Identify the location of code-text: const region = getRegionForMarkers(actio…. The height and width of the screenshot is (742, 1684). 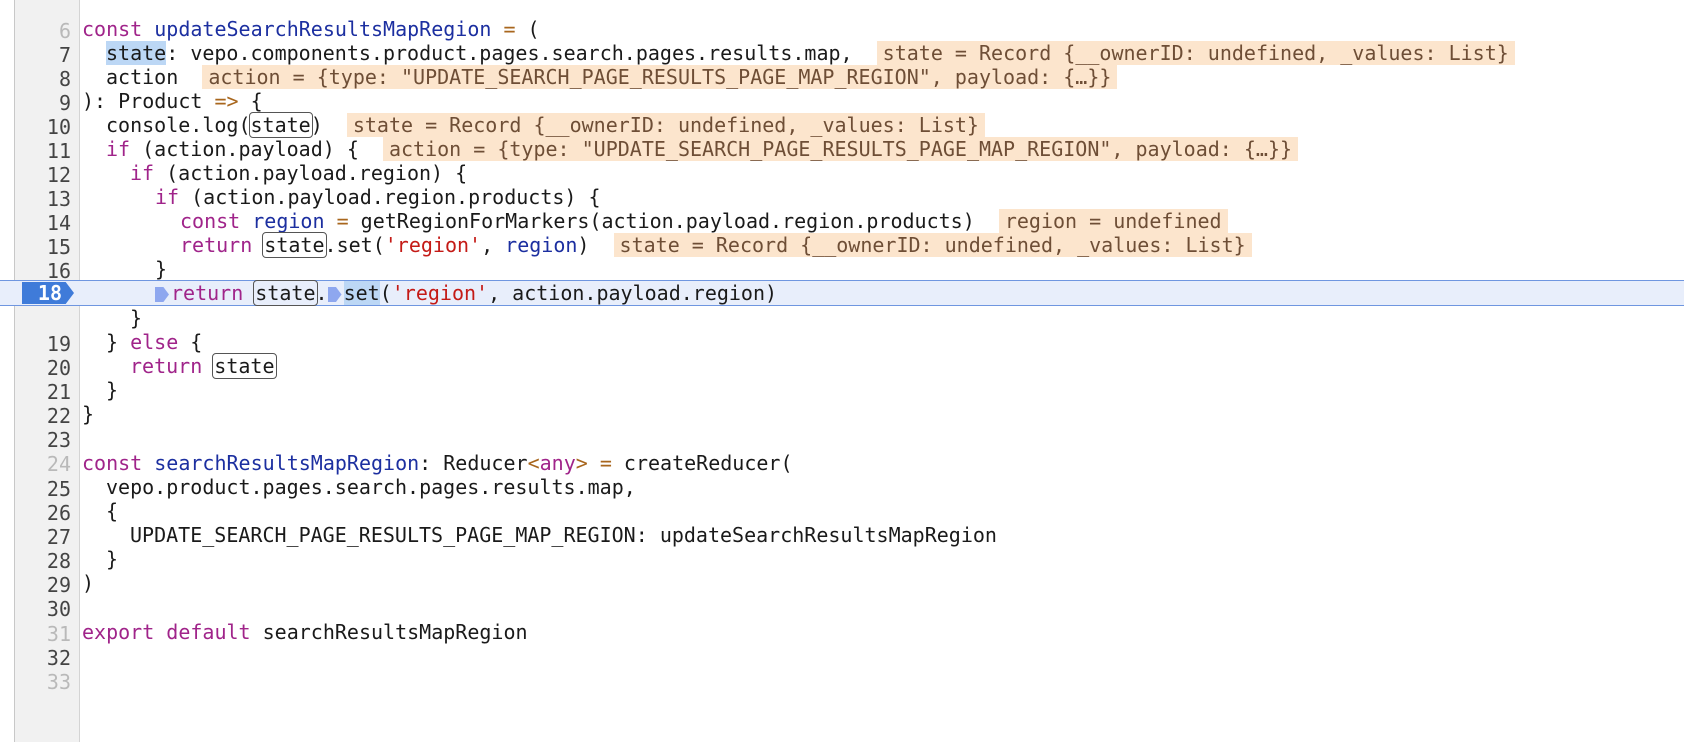
(704, 221).